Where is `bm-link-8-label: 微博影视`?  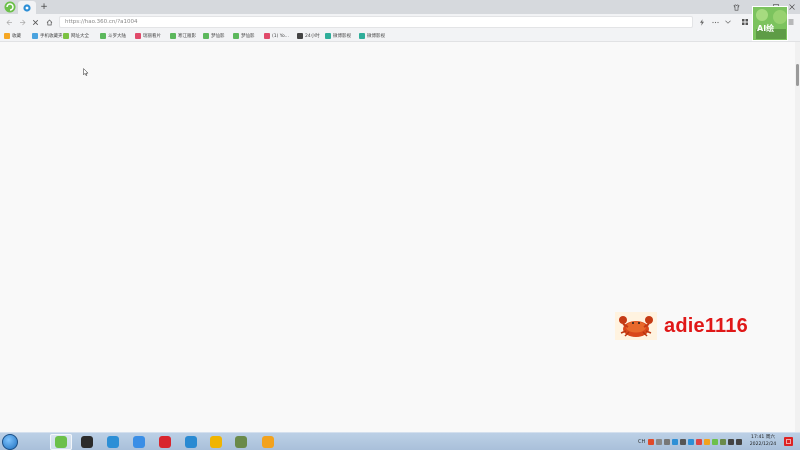 bm-link-8-label: 微博影视 is located at coordinates (342, 36).